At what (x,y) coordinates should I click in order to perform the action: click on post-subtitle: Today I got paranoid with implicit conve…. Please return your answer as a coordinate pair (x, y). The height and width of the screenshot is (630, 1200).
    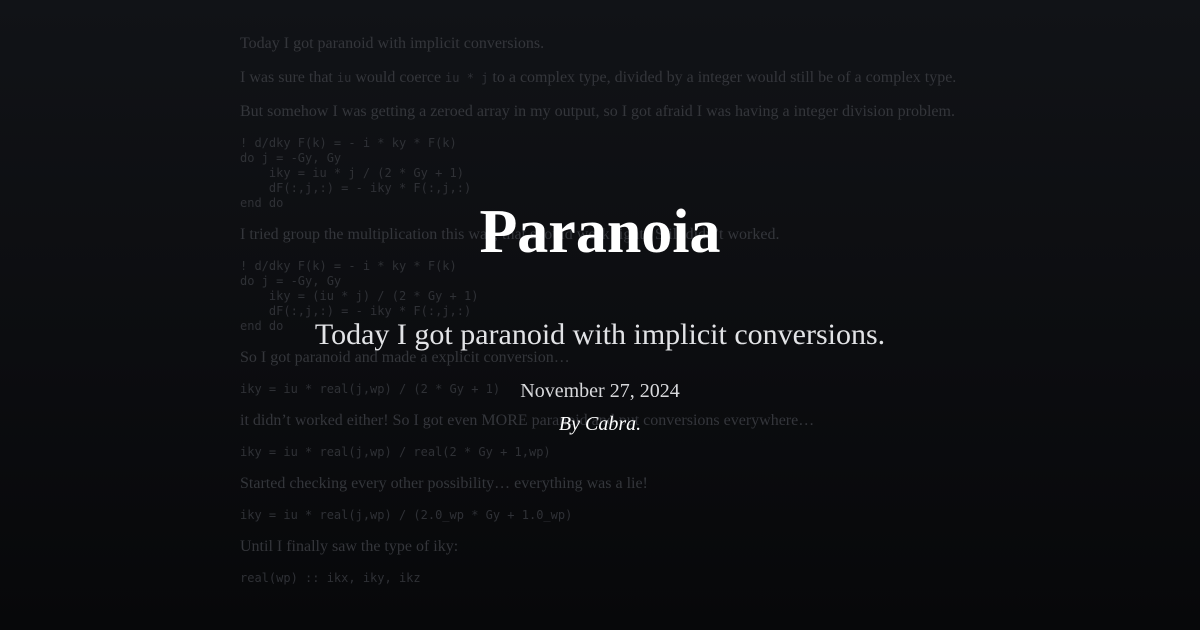
    Looking at the image, I should click on (600, 334).